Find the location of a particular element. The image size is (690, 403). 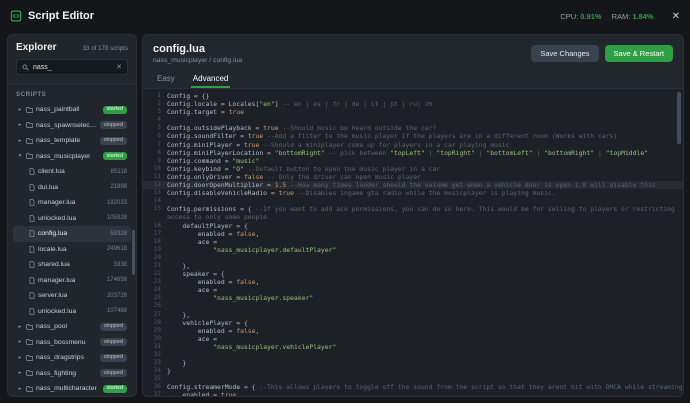

code-row: 29 enabled = false, is located at coordinates (413, 331).